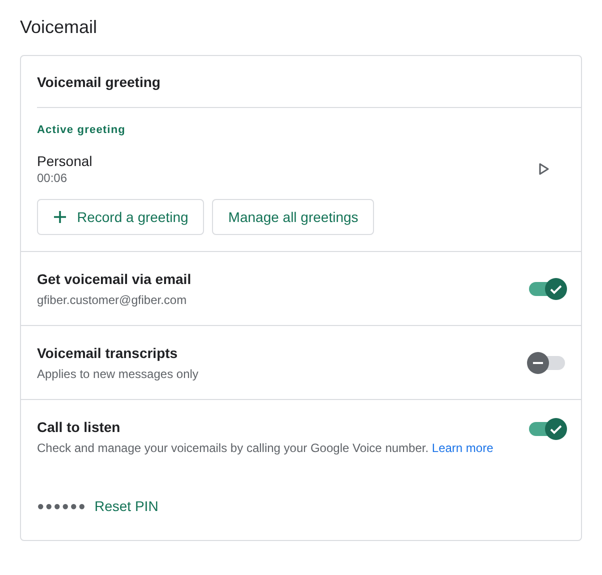 This screenshot has height=575, width=602. Describe the element at coordinates (81, 130) in the screenshot. I see `section-label: Active greeting` at that location.